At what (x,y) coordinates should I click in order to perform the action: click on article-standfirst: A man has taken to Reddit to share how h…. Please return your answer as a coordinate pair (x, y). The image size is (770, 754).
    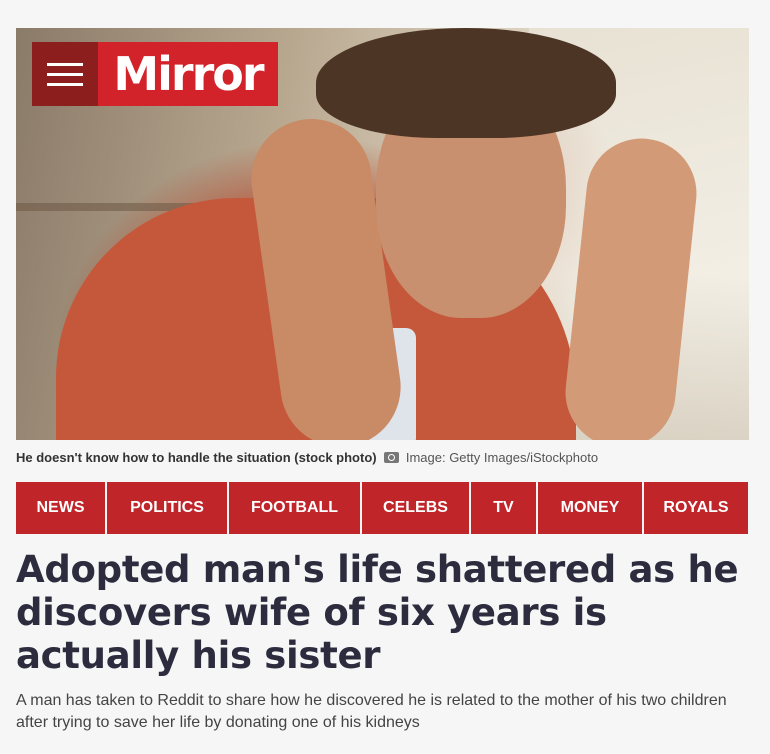
    Looking at the image, I should click on (371, 711).